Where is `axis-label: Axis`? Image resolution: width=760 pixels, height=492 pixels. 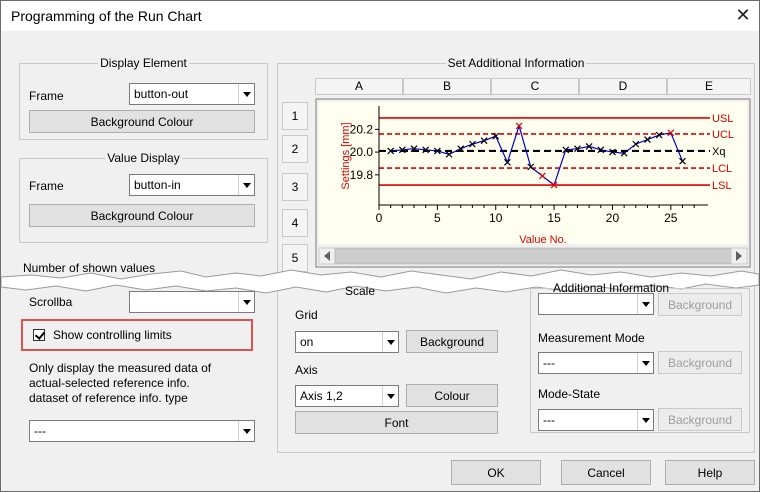 axis-label: Axis is located at coordinates (306, 370).